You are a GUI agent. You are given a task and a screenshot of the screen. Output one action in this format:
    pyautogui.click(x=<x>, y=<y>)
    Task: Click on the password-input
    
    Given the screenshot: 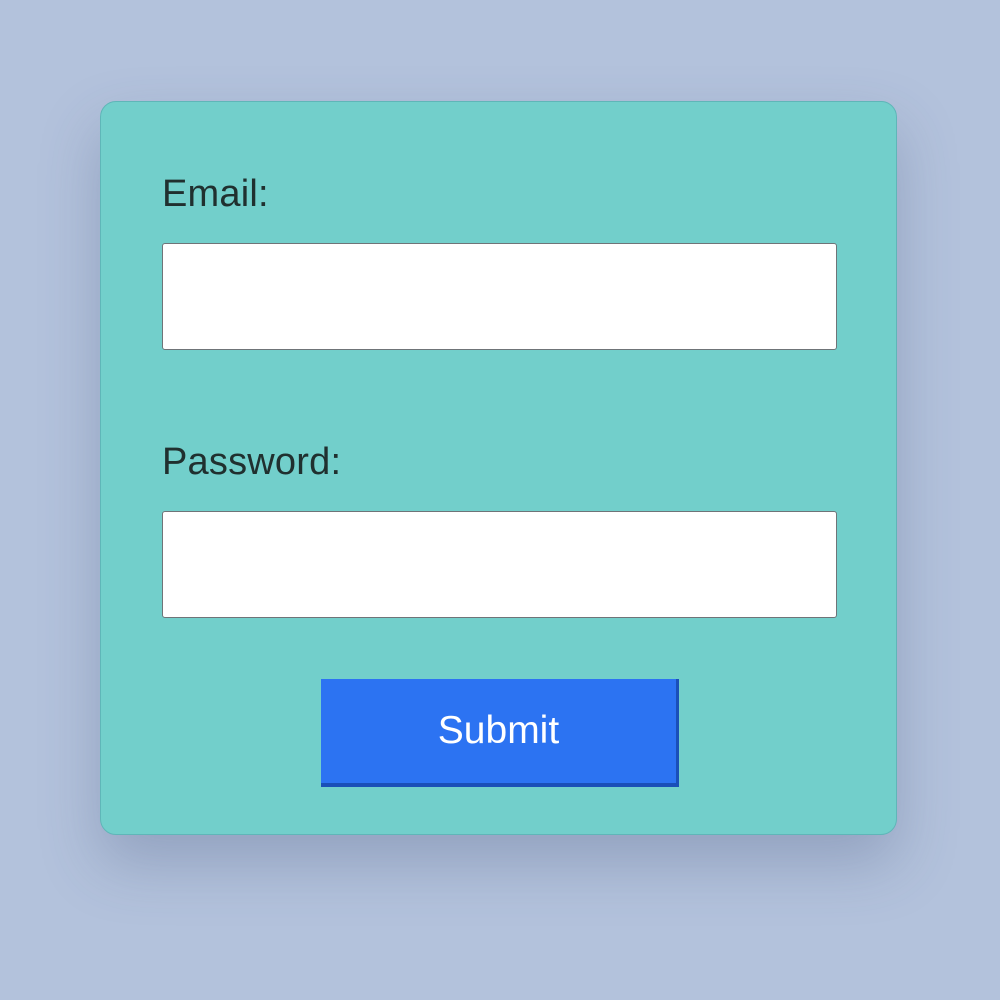 What is the action you would take?
    pyautogui.click(x=499, y=564)
    